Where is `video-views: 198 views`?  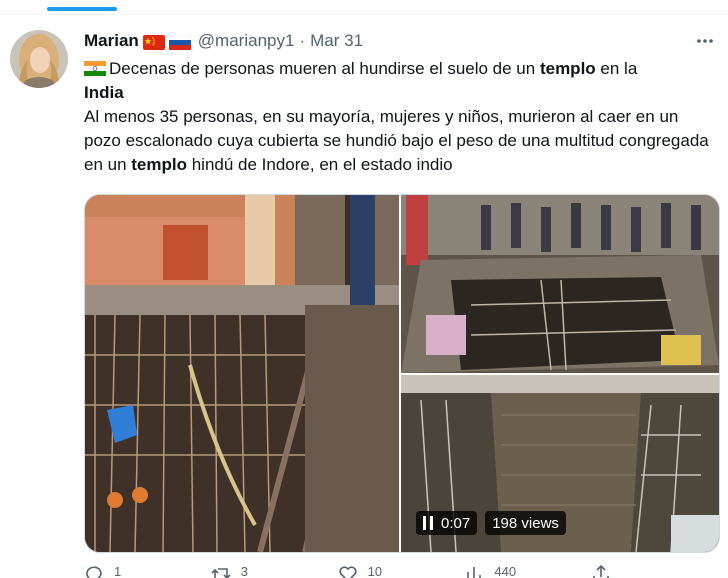 video-views: 198 views is located at coordinates (525, 523).